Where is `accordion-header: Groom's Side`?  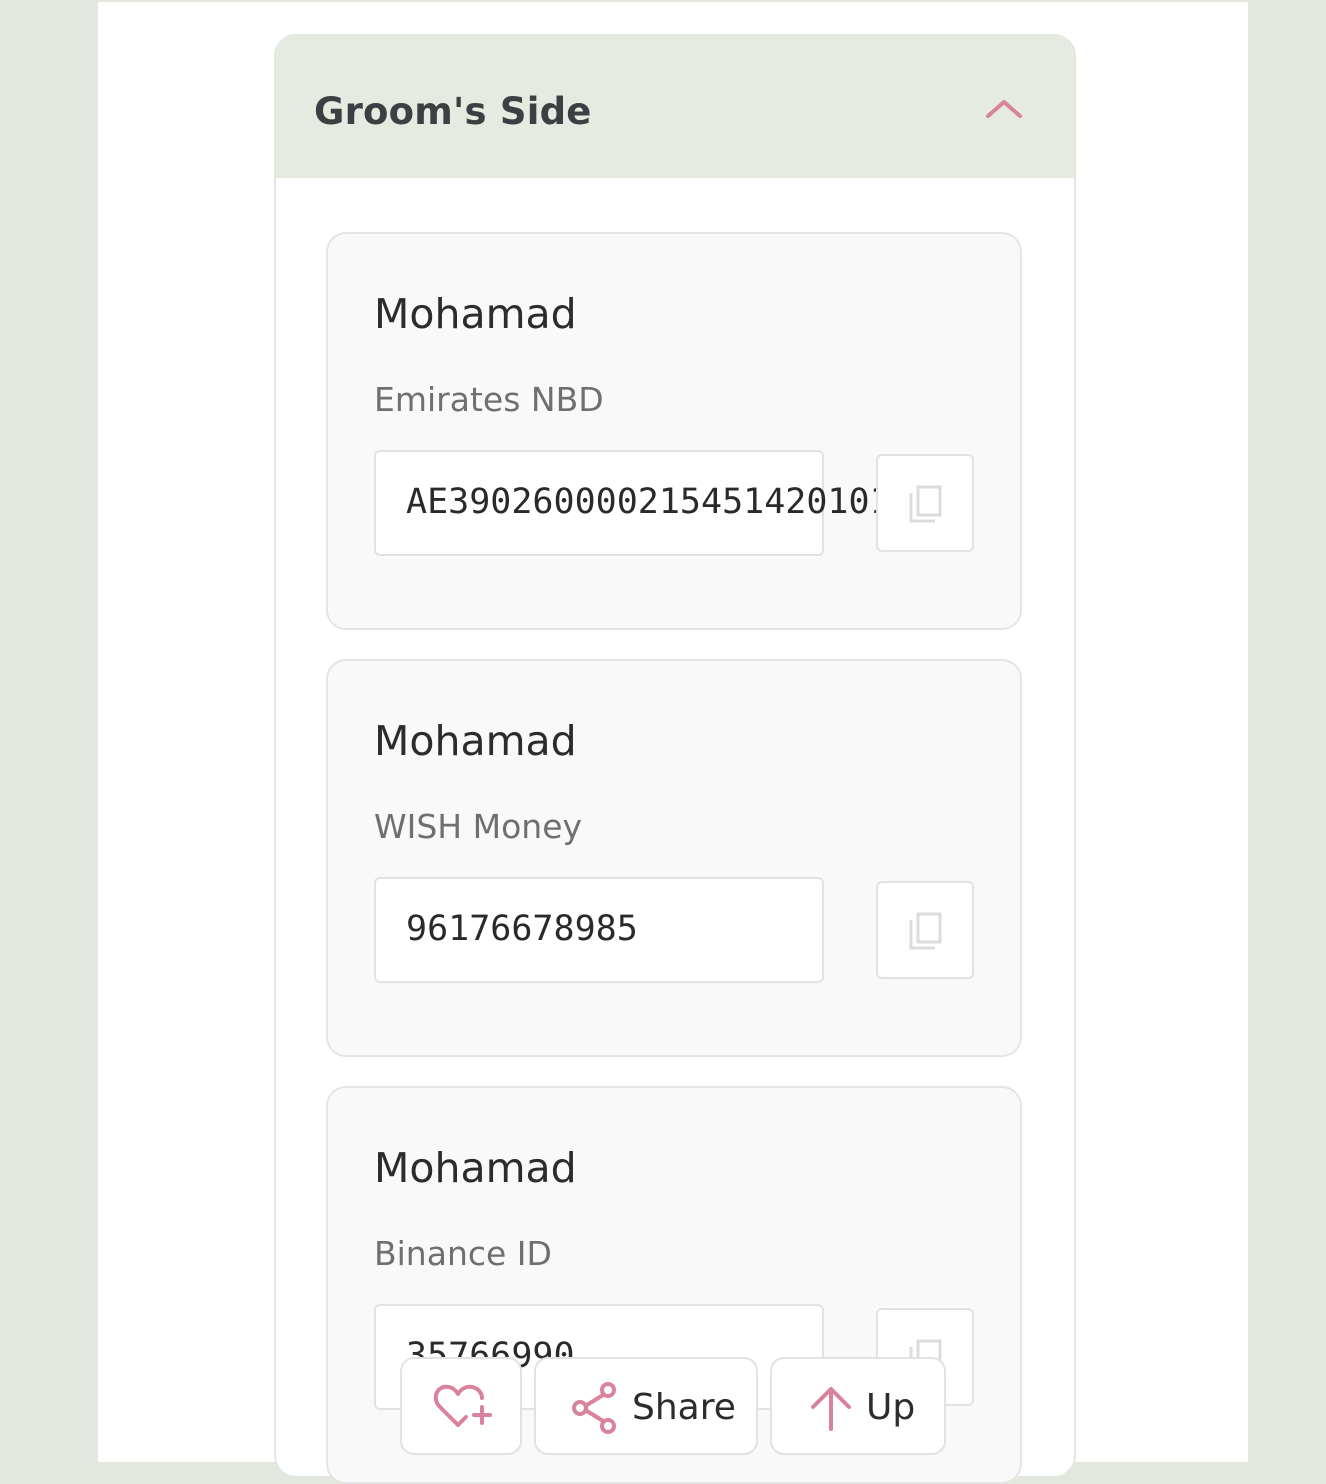 accordion-header: Groom's Side is located at coordinates (675, 107).